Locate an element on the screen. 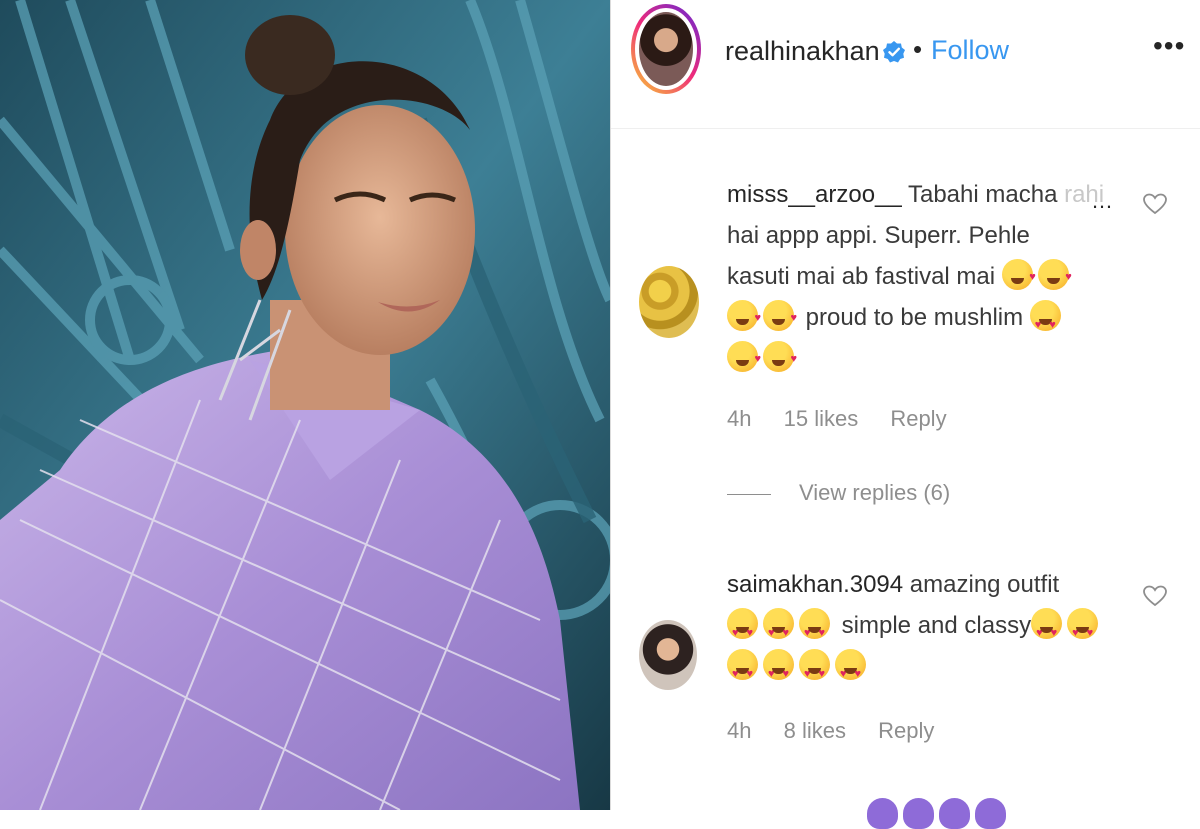  comment-line-4: proud to be mushlim is located at coordinates (914, 317).